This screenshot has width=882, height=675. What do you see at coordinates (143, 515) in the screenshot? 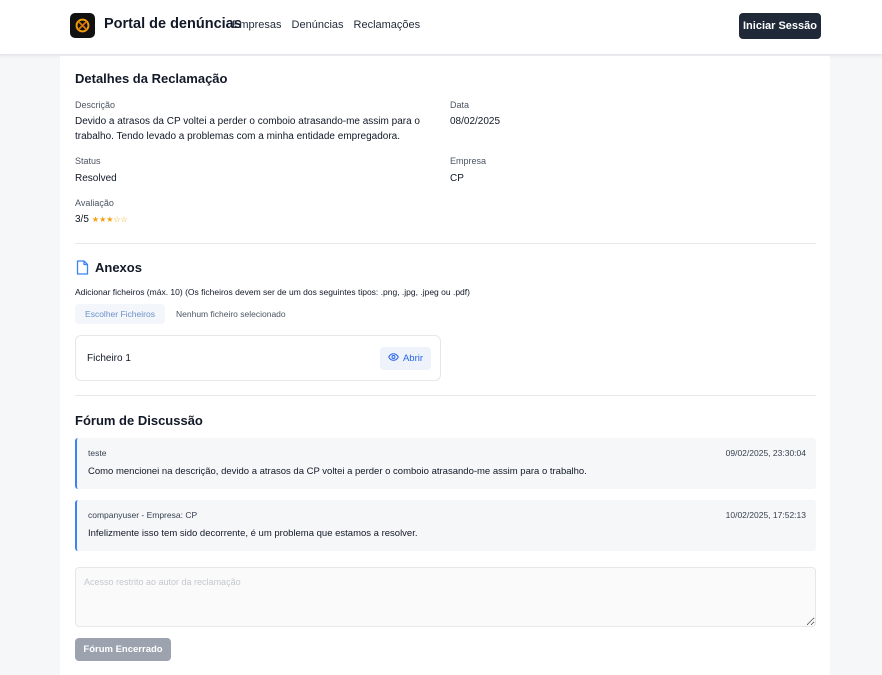
I see `message-author: companyuser - Empresa: CP` at bounding box center [143, 515].